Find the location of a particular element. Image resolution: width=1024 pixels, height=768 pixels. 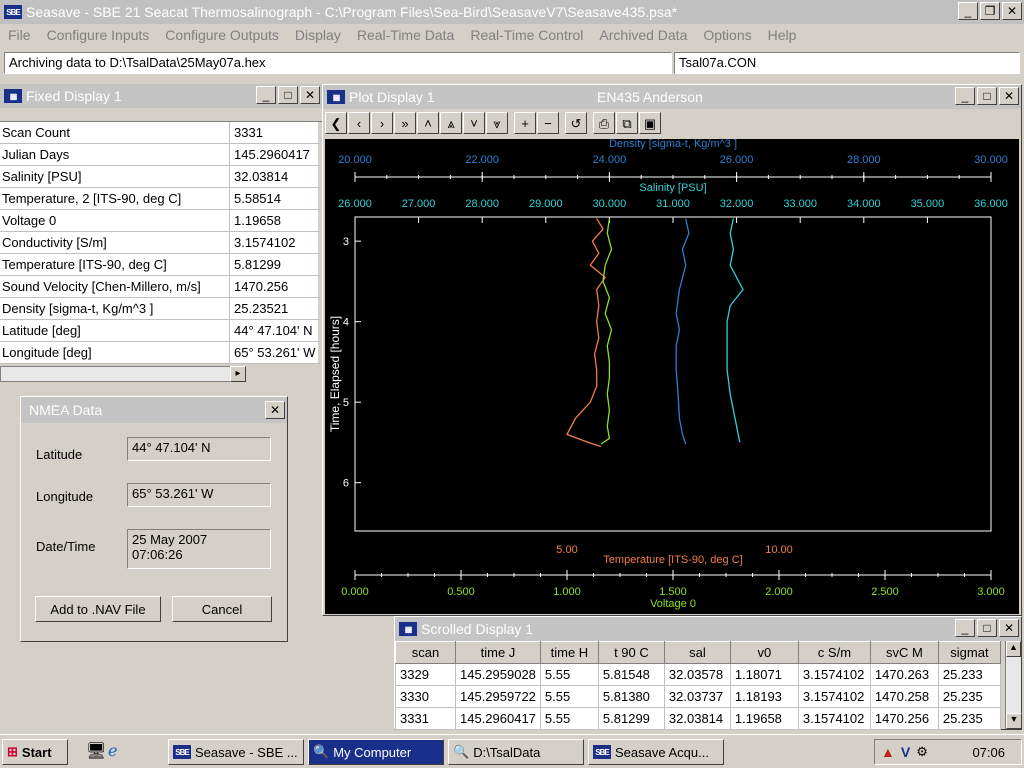

column-header: c S/m is located at coordinates (834, 652).